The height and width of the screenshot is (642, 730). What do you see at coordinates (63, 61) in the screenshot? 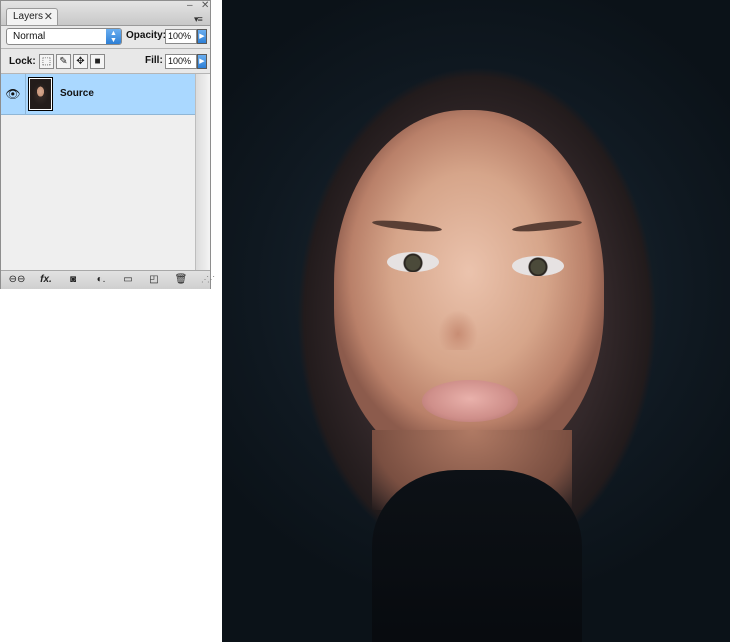
I see `lock-image-icon: ✎` at bounding box center [63, 61].